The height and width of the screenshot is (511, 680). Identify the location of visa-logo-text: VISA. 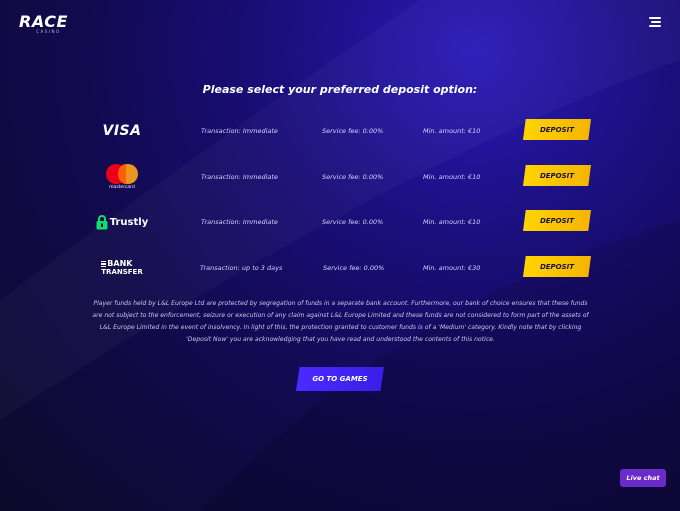
(122, 131).